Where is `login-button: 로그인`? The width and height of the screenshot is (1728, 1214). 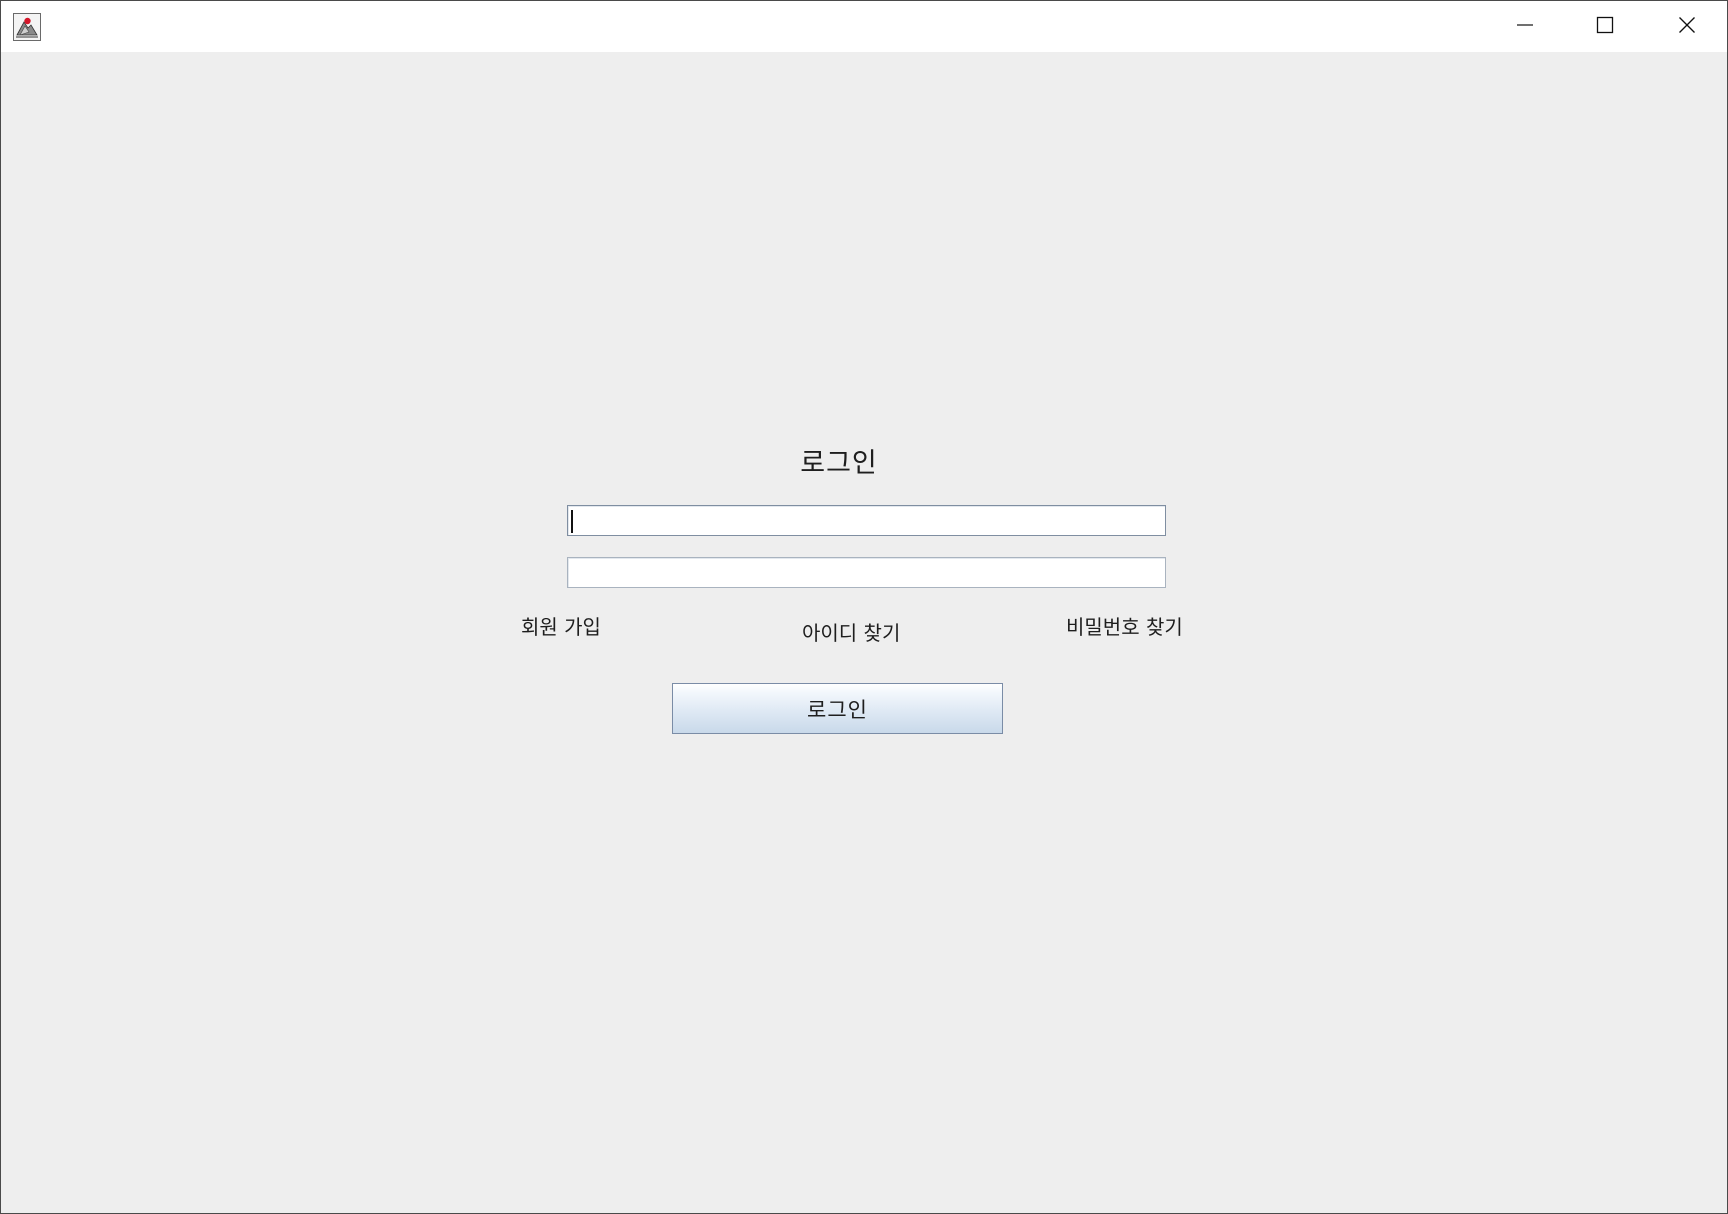 login-button: 로그인 is located at coordinates (837, 708).